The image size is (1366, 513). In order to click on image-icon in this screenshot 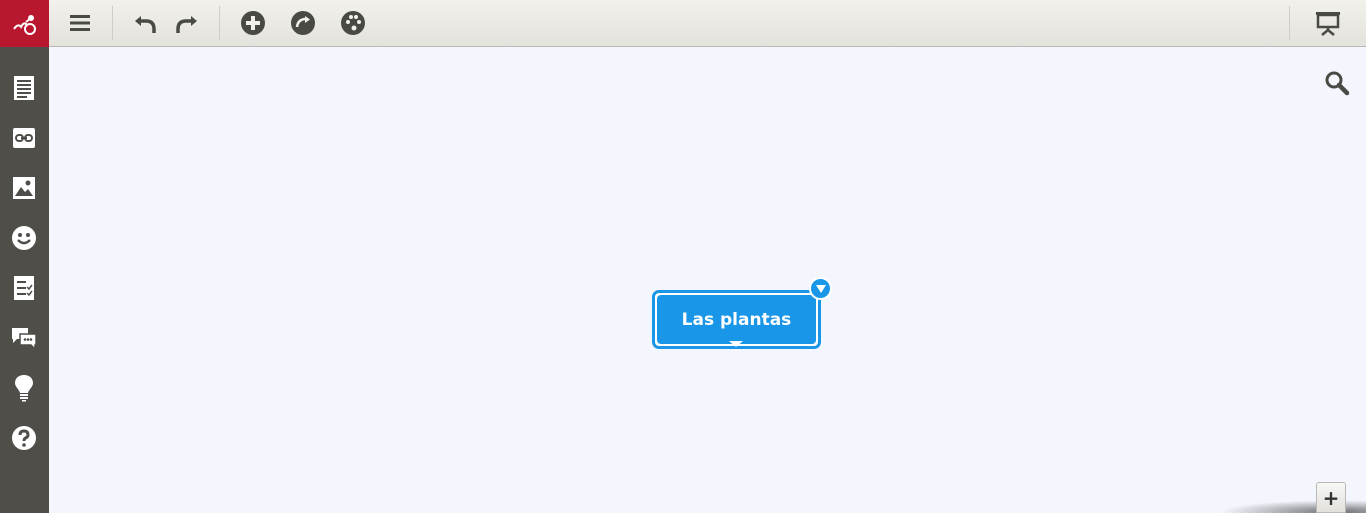, I will do `click(24, 188)`.